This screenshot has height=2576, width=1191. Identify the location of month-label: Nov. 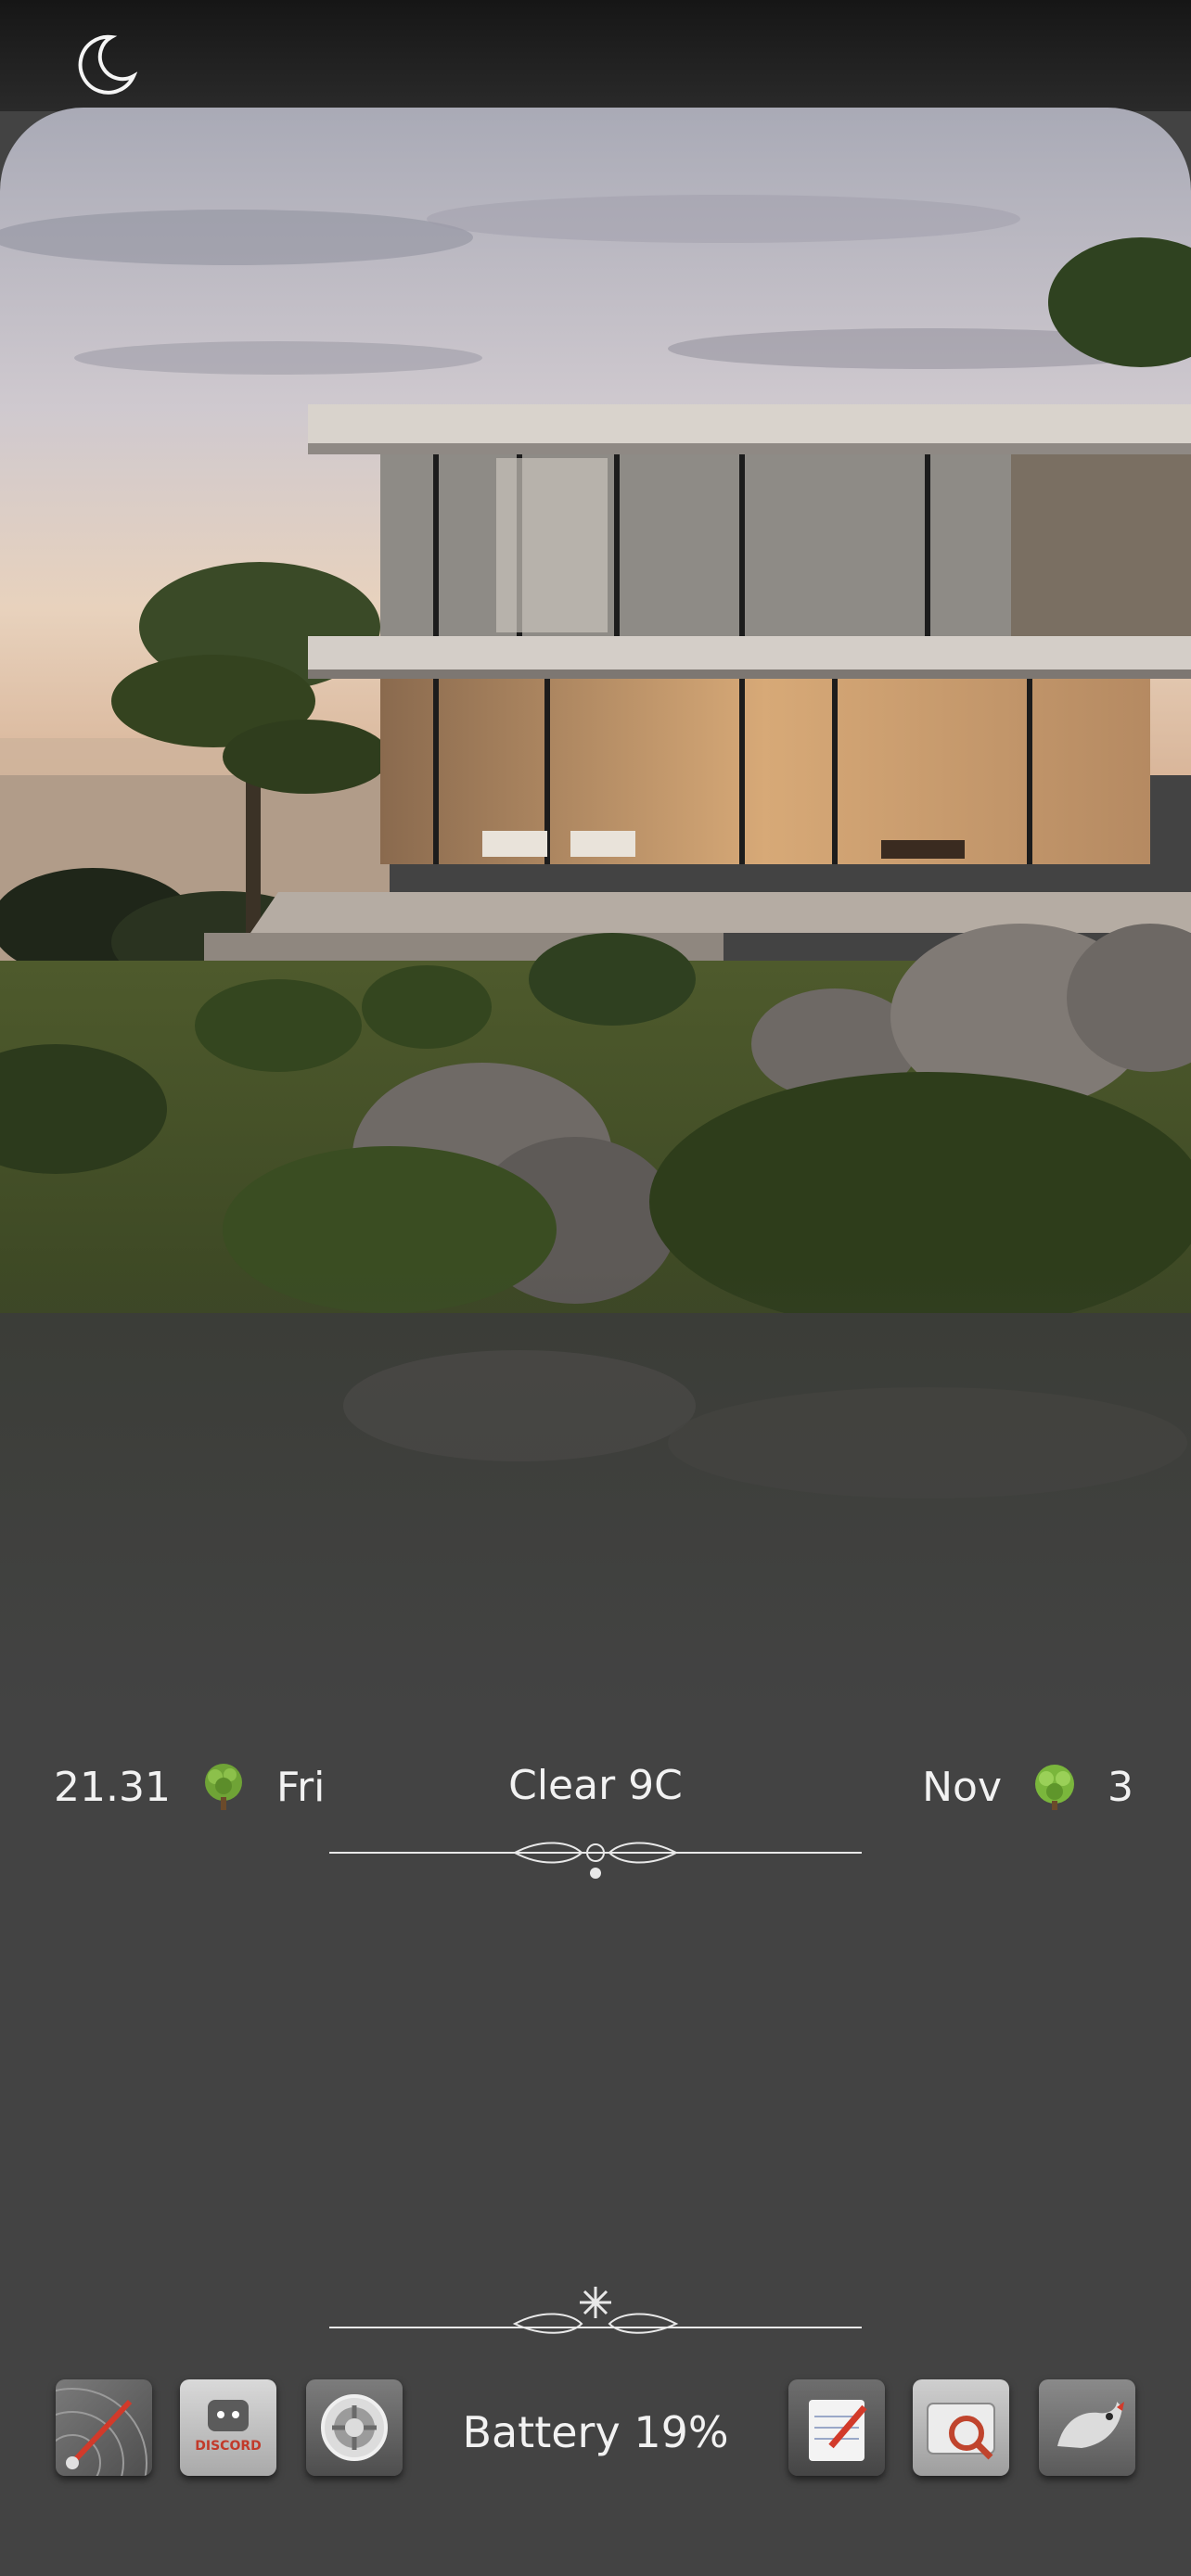
(962, 1787).